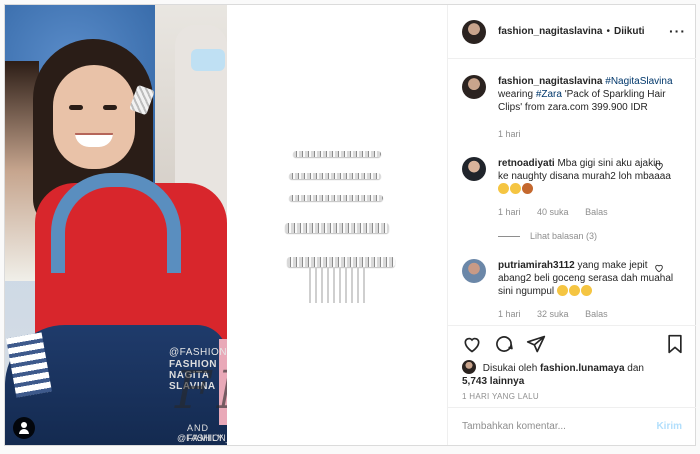 Image resolution: width=700 pixels, height=454 pixels. Describe the element at coordinates (564, 236) in the screenshot. I see `view-replies-label: Lihat balasan (3)` at that location.